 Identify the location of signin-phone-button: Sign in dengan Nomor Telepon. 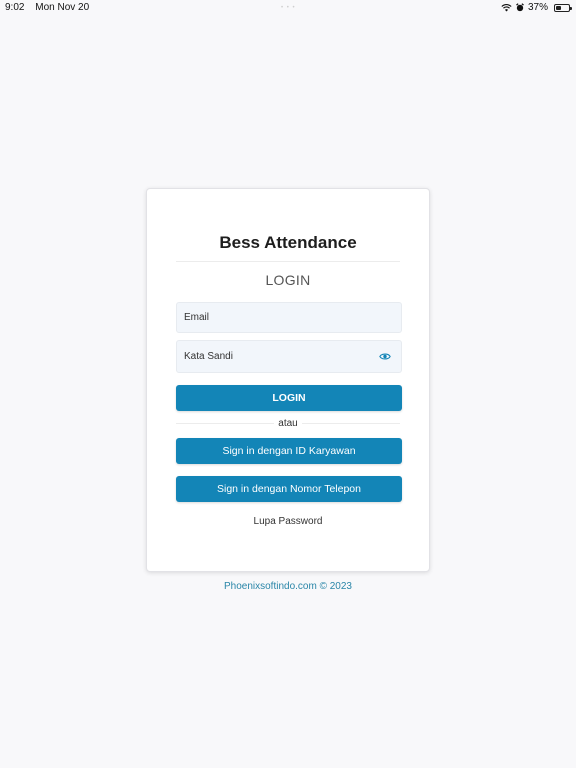
(289, 489).